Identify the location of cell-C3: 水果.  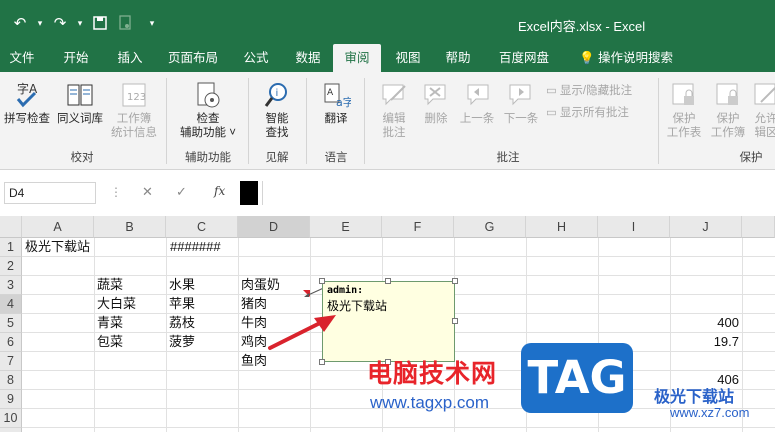
(182, 284).